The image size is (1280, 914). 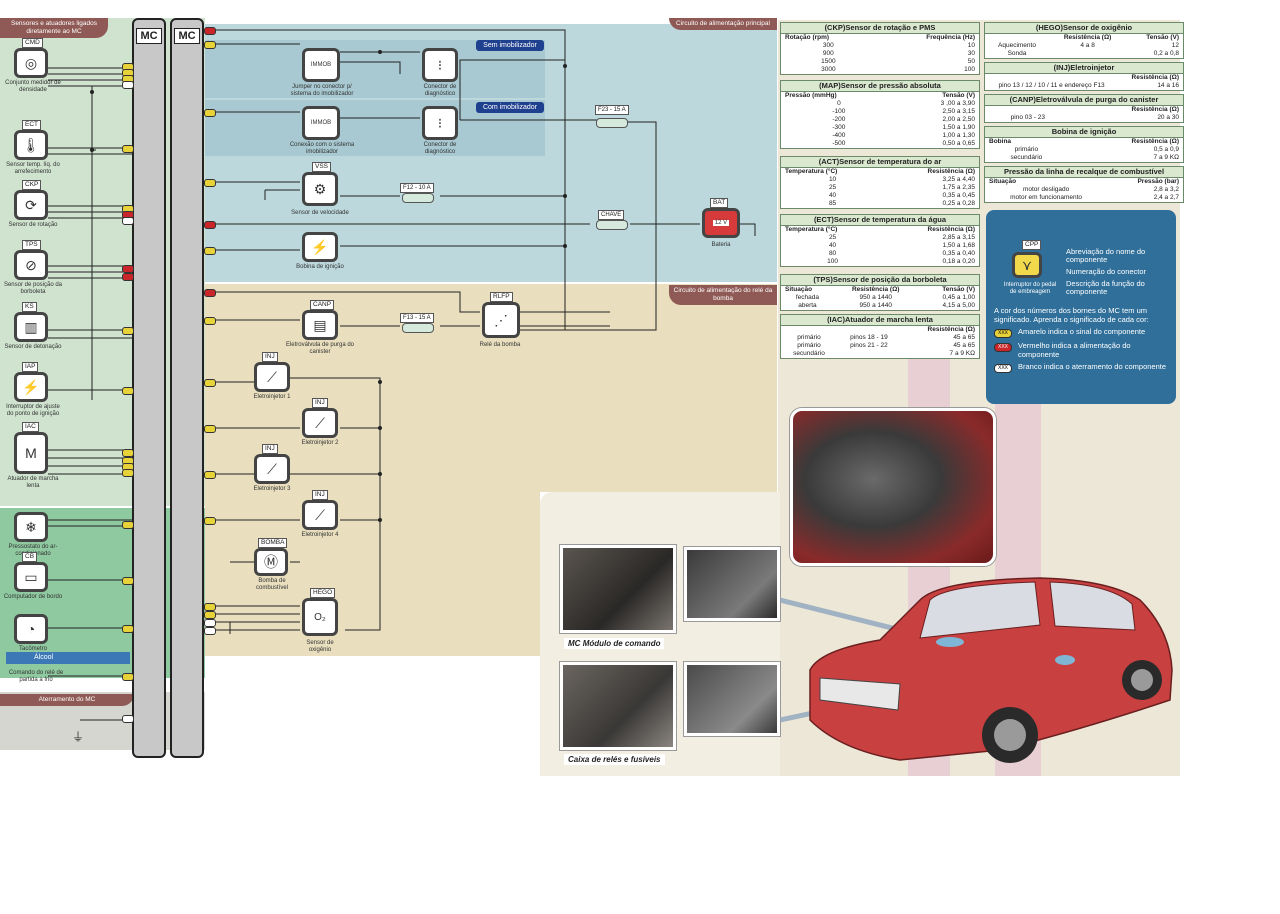 What do you see at coordinates (964, 345) in the screenshot?
I see `table-cell: 45 a 65` at bounding box center [964, 345].